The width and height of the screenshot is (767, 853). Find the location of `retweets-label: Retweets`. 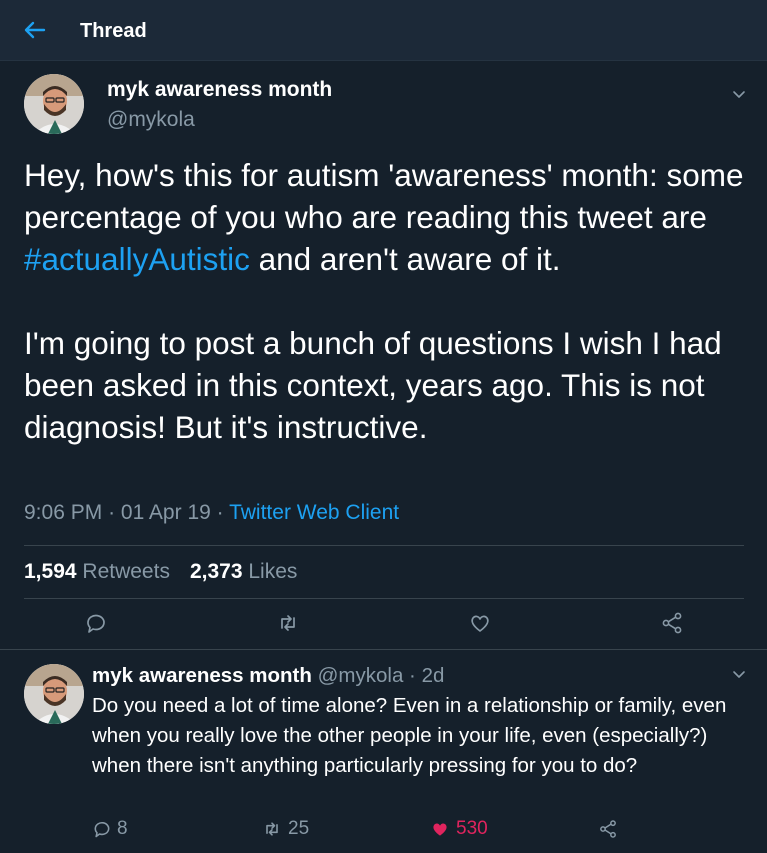

retweets-label: Retweets is located at coordinates (126, 571).